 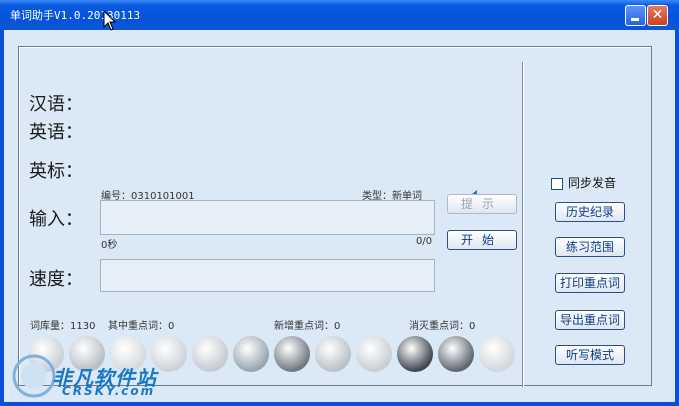 I want to click on title-bar: 单词助手V1.0.20130113 ✕, so click(x=339, y=15).